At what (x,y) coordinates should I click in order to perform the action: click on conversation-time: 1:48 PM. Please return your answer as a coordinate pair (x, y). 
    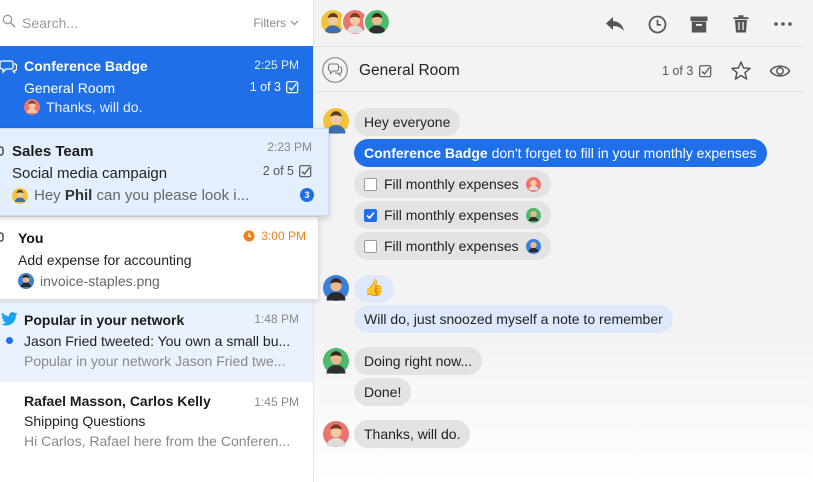
    Looking at the image, I should click on (276, 319).